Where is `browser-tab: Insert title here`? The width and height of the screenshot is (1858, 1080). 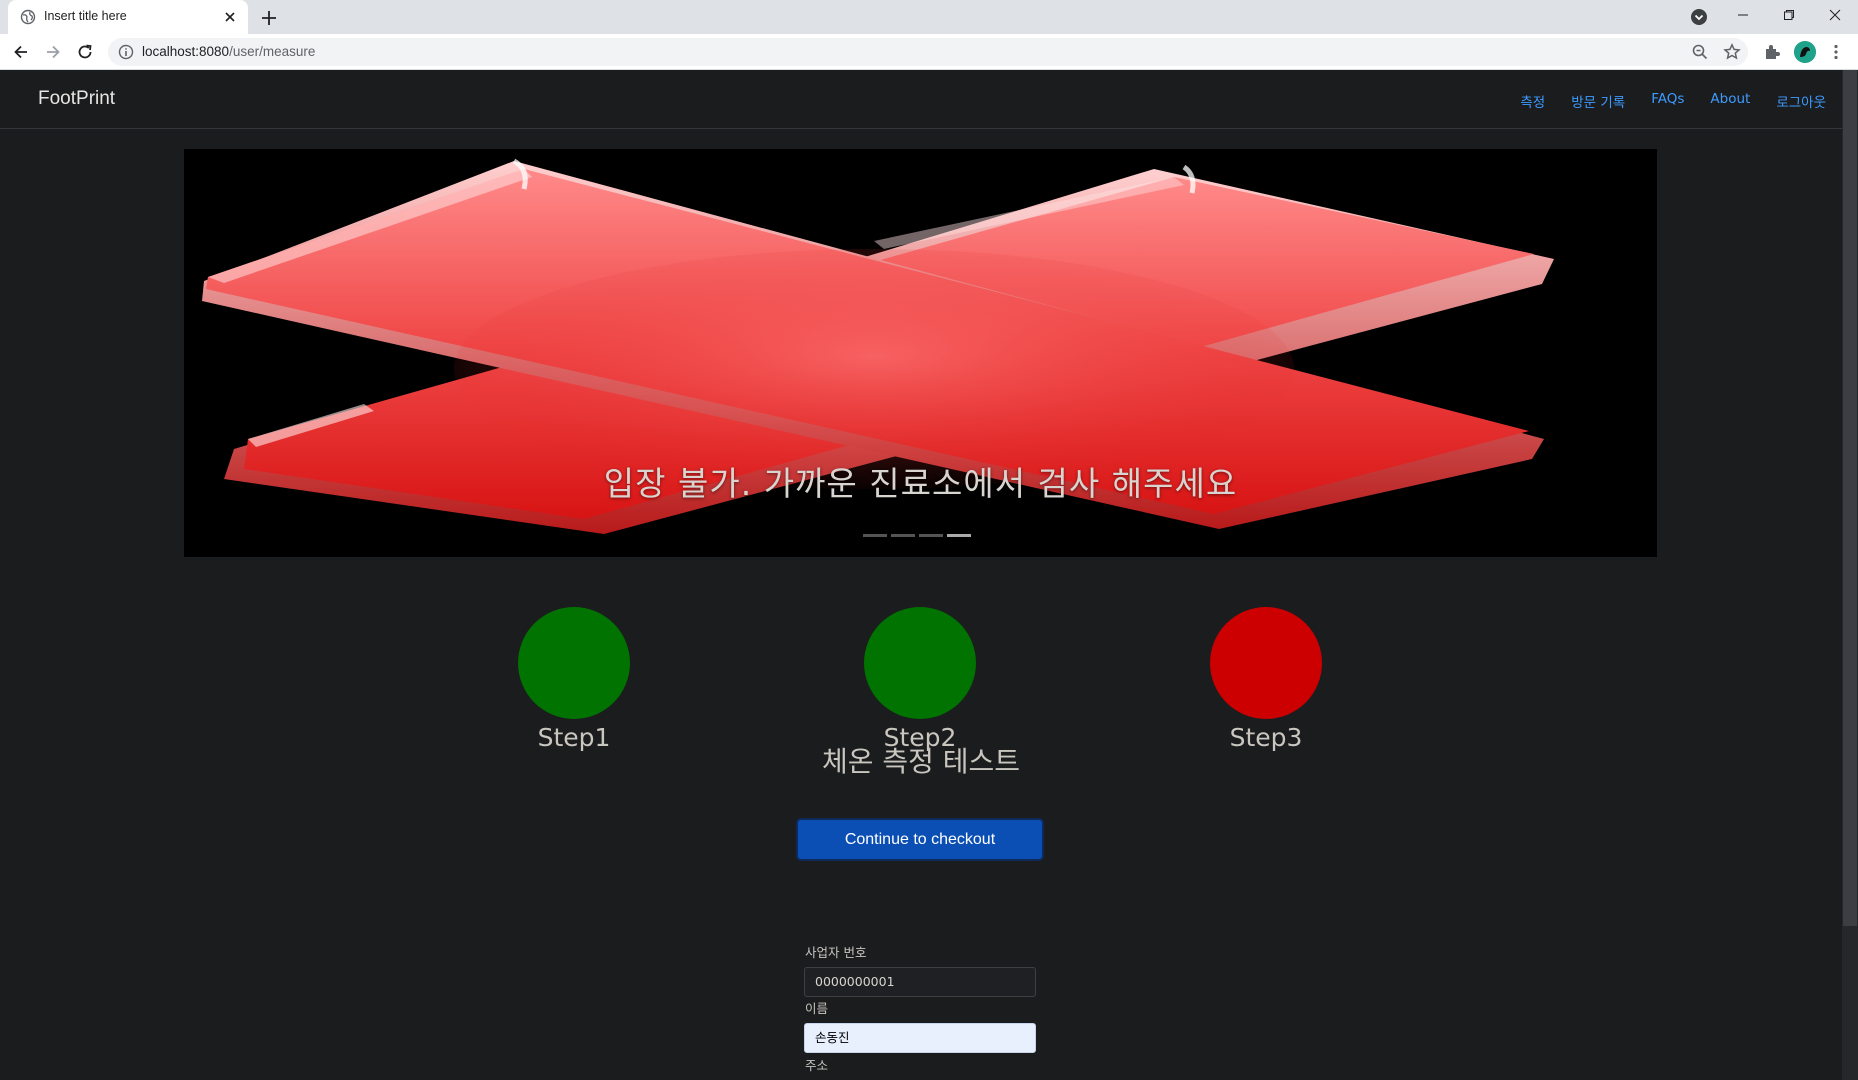 browser-tab: Insert title here is located at coordinates (128, 17).